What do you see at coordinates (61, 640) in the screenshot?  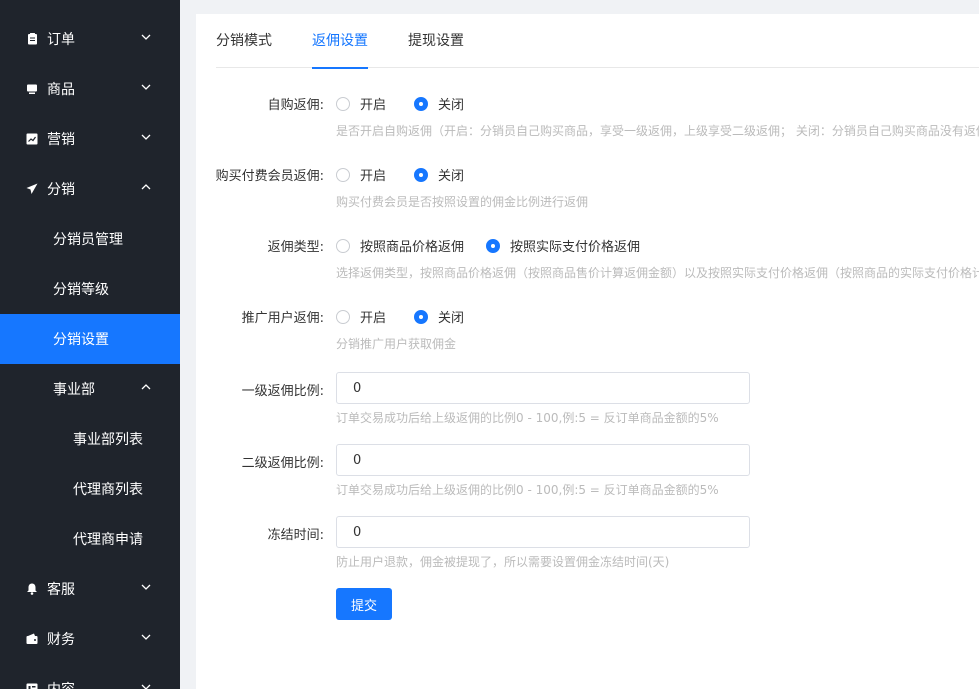 I see `sidebar-item-label: 财务` at bounding box center [61, 640].